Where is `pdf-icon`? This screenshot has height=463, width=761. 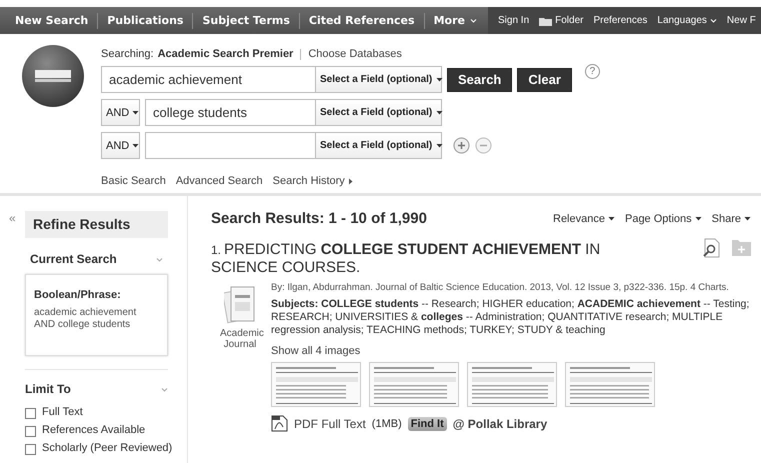
pdf-icon is located at coordinates (279, 423).